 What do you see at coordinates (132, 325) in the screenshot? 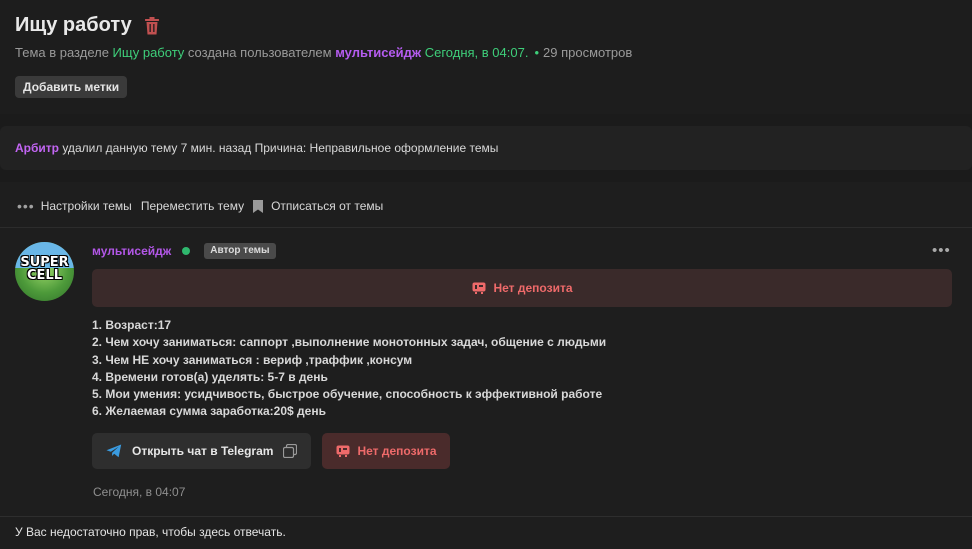
I see `post-line: 1. Возраст:17` at bounding box center [132, 325].